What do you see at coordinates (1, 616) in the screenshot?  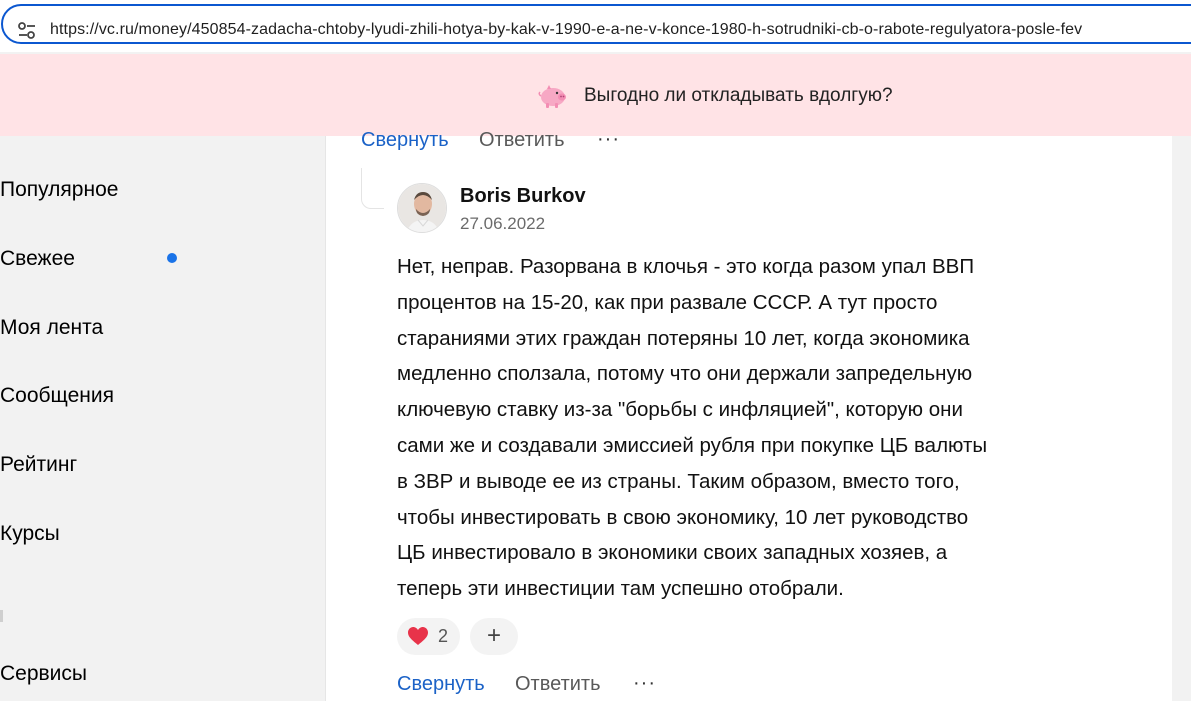 I see `sidebar-divider` at bounding box center [1, 616].